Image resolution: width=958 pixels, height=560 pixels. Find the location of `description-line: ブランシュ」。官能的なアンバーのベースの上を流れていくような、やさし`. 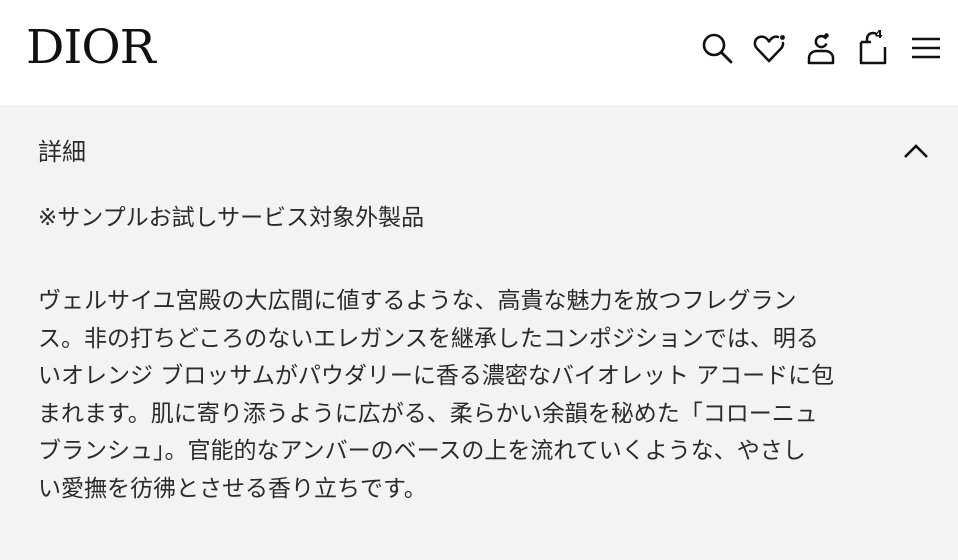

description-line: ブランシュ」。官能的なアンバーのベースの上を流れていくような、やさし is located at coordinates (422, 451).